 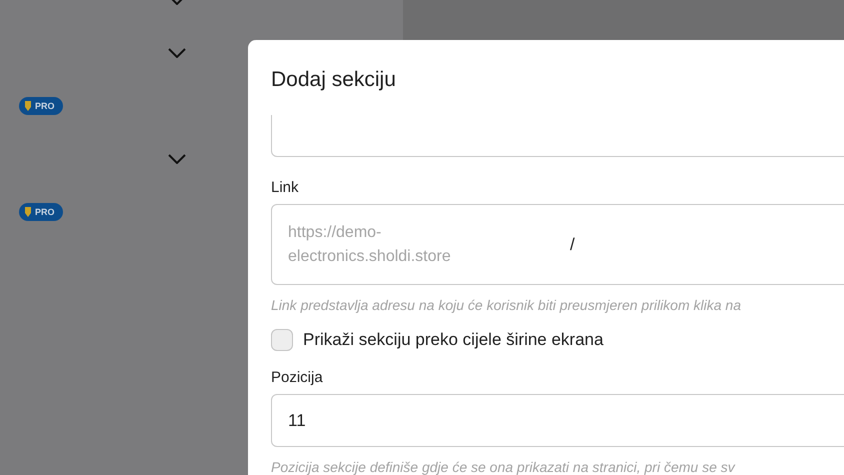 What do you see at coordinates (557, 420) in the screenshot?
I see `number-field: 11` at bounding box center [557, 420].